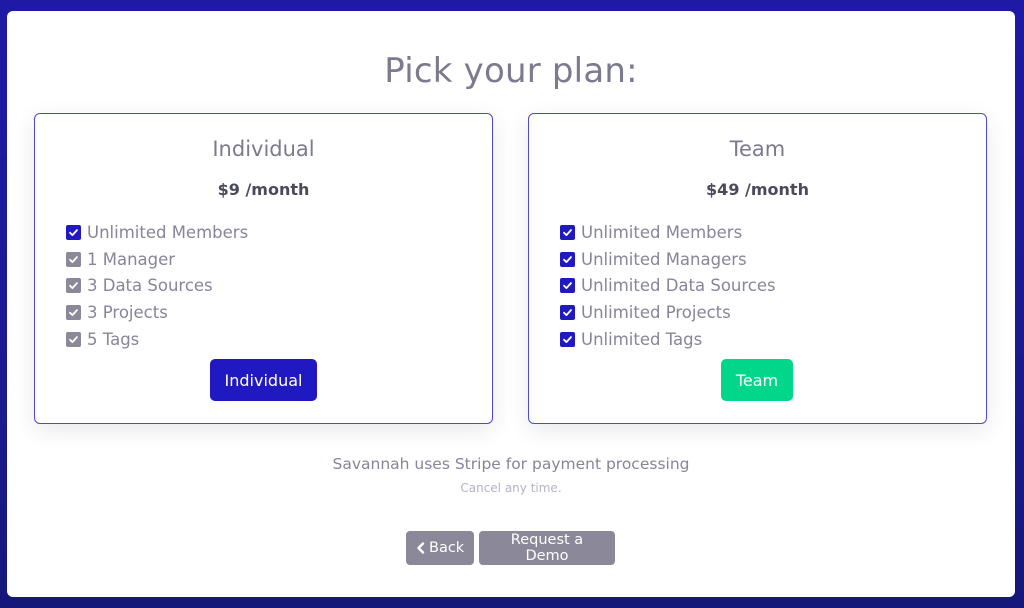  What do you see at coordinates (656, 313) in the screenshot?
I see `feature-label: Unlimited Projects` at bounding box center [656, 313].